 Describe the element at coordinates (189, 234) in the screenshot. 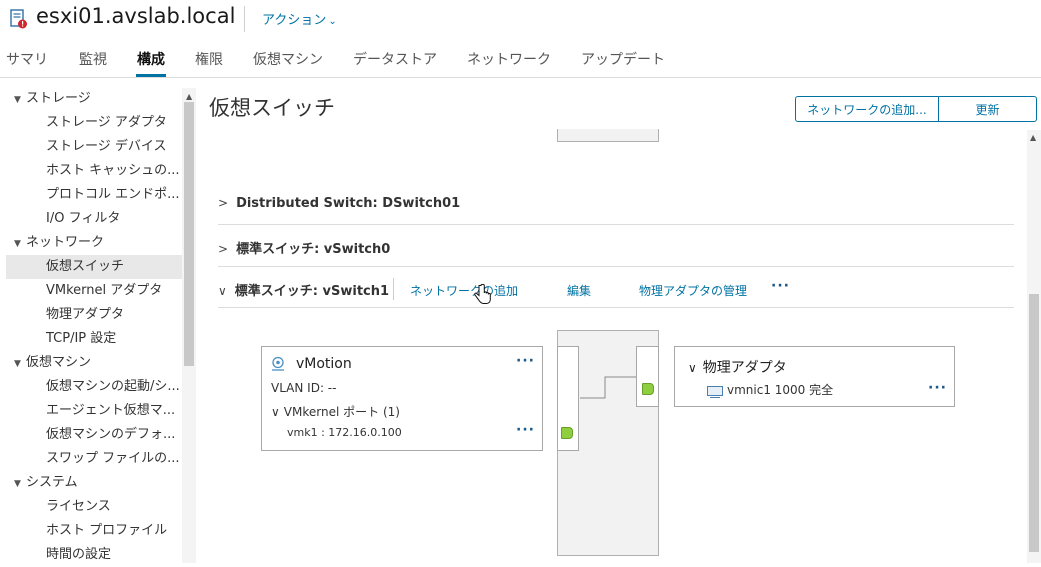

I see `sidebar-scroll-thumb` at that location.